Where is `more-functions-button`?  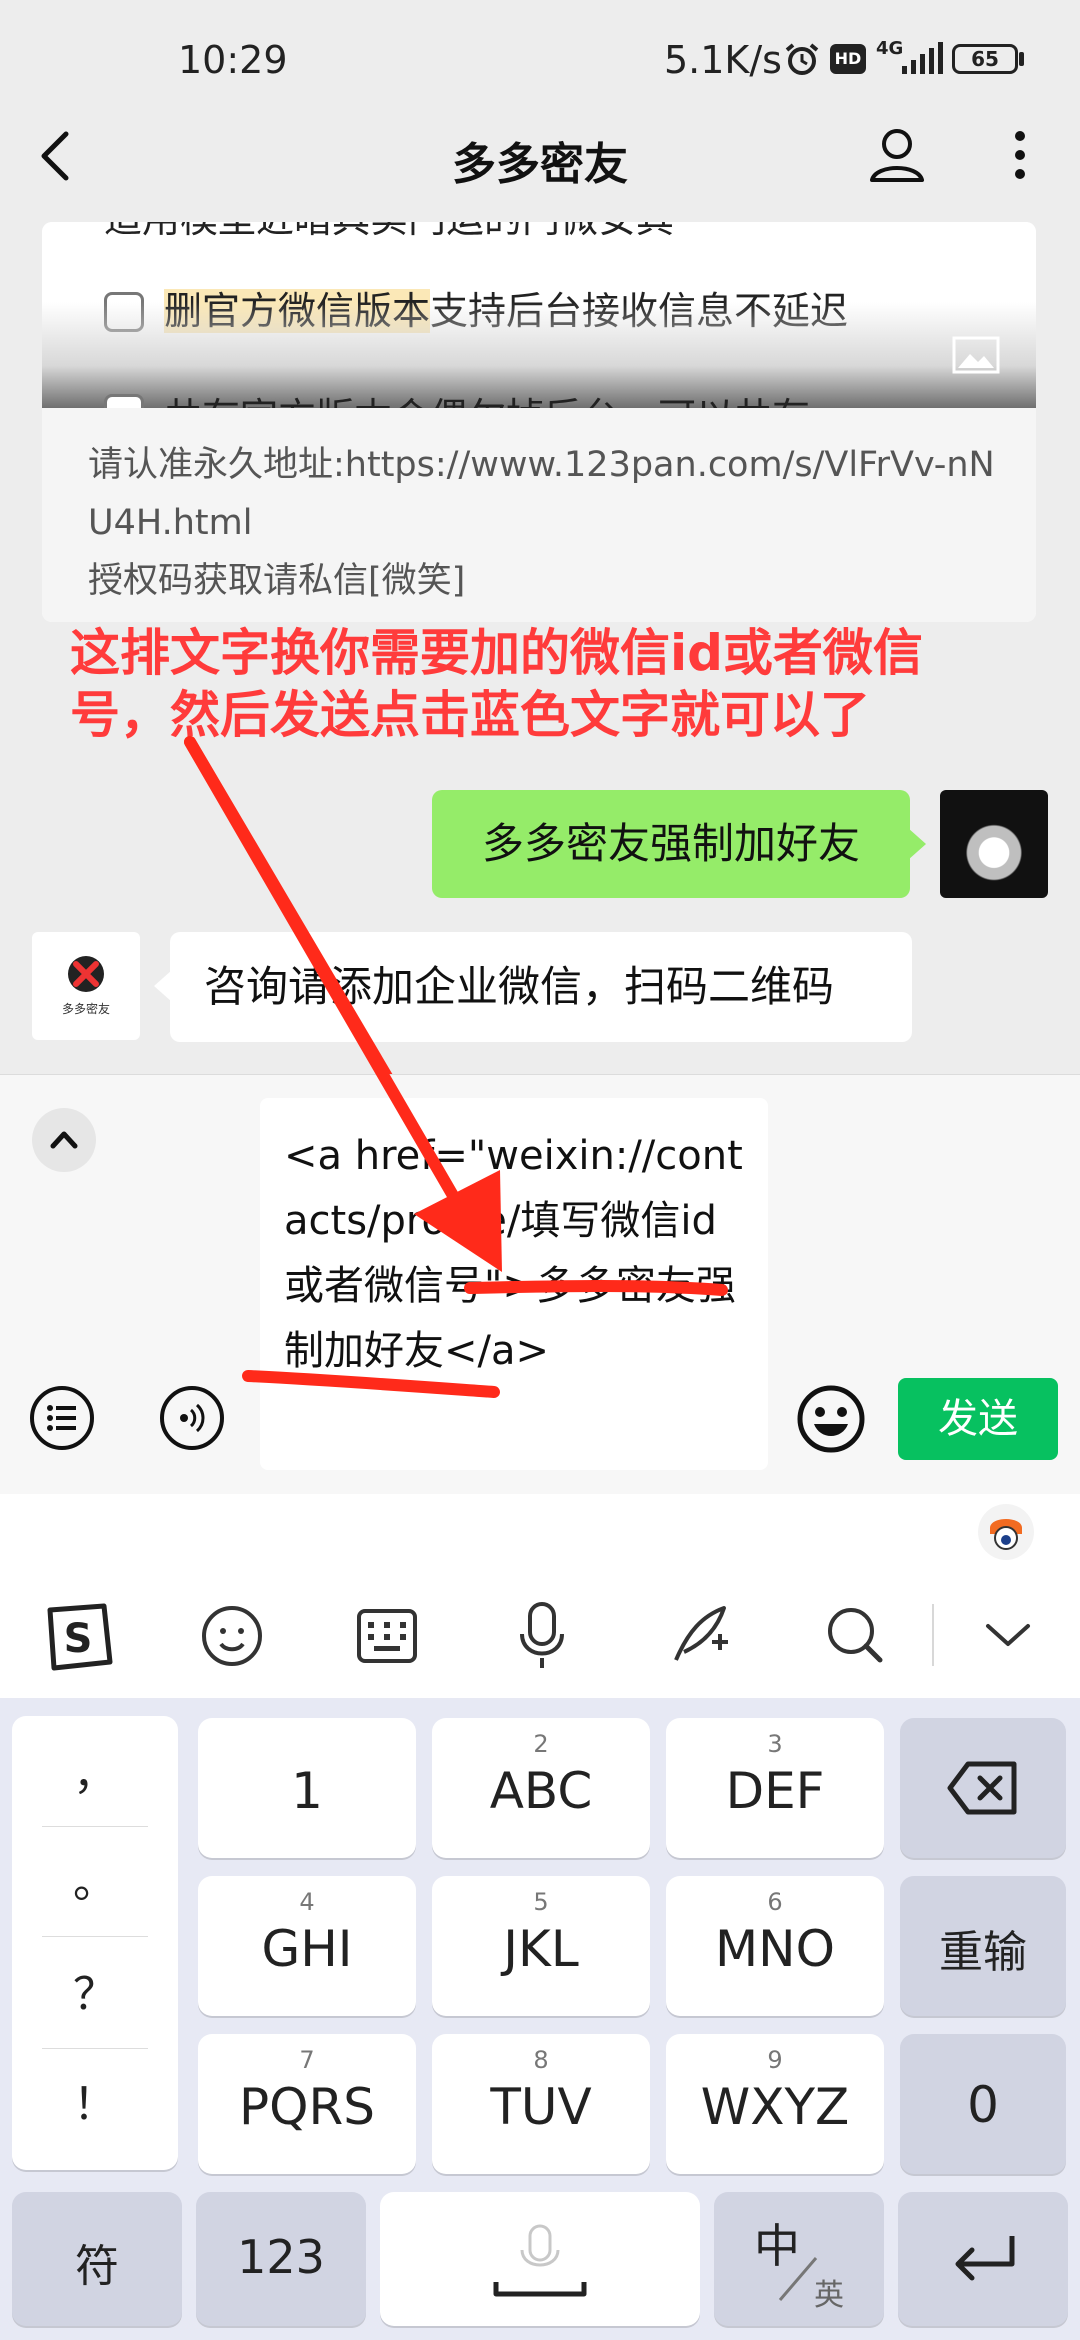
more-functions-button is located at coordinates (62, 1418).